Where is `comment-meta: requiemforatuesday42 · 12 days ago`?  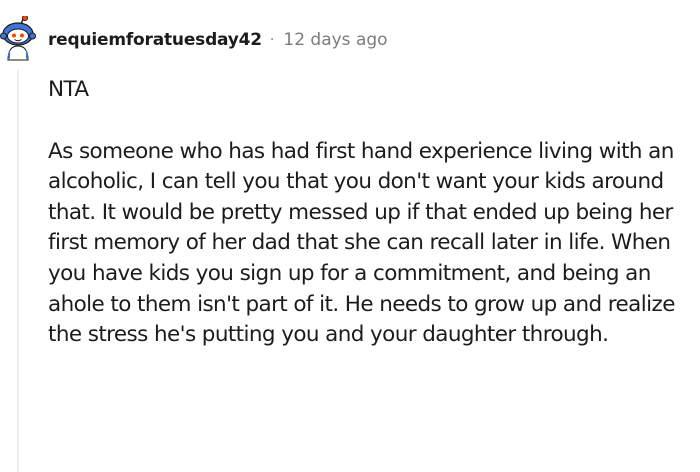 comment-meta: requiemforatuesday42 · 12 days ago is located at coordinates (218, 40).